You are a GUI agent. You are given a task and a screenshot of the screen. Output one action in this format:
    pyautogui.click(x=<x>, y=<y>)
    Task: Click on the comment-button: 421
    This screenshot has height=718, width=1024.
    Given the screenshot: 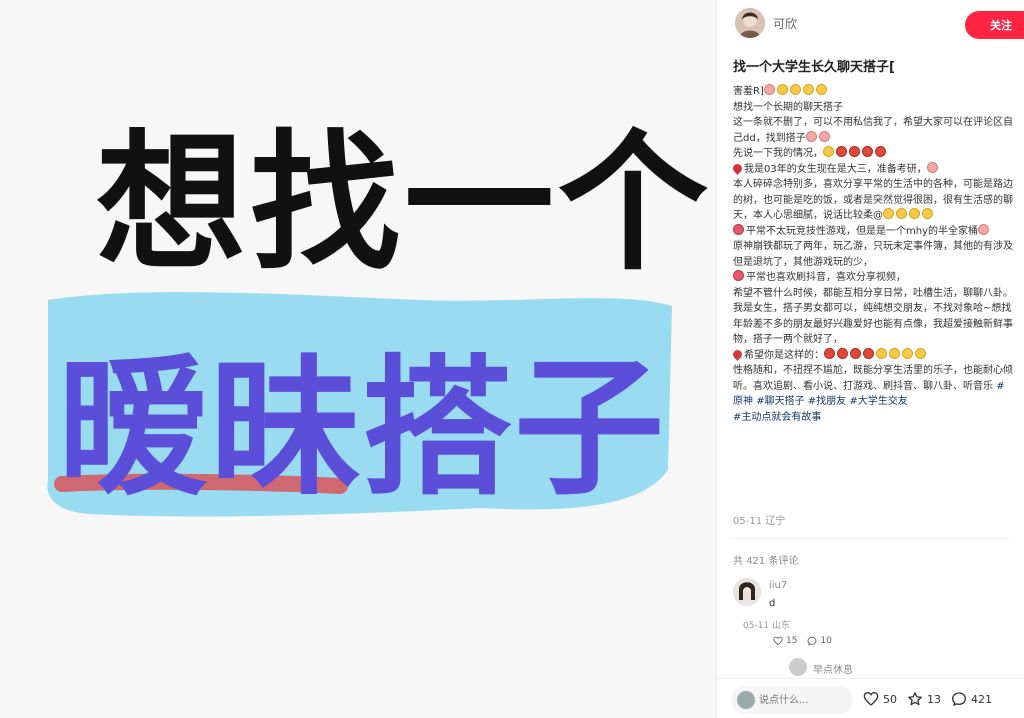 What is the action you would take?
    pyautogui.click(x=971, y=699)
    